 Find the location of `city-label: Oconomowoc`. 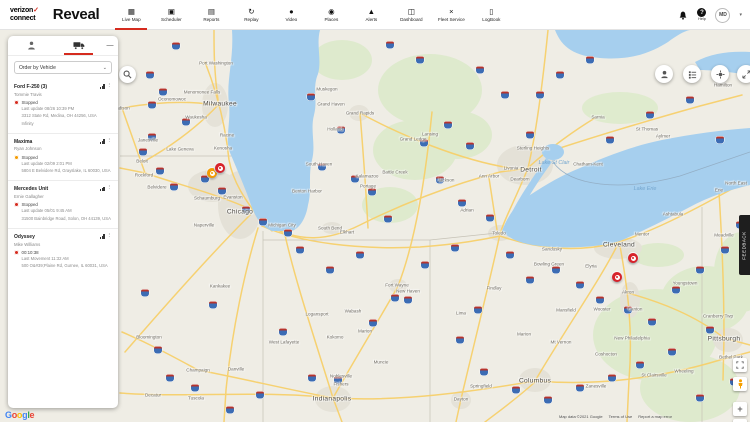

city-label: Oconomowoc is located at coordinates (172, 99).